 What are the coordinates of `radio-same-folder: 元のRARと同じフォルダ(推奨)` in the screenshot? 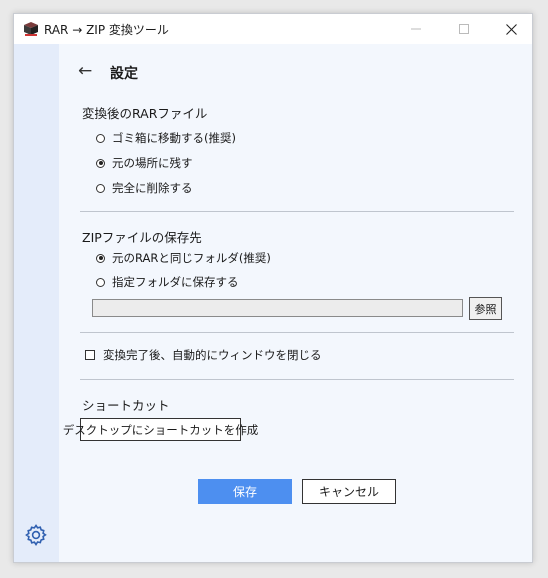 It's located at (183, 258).